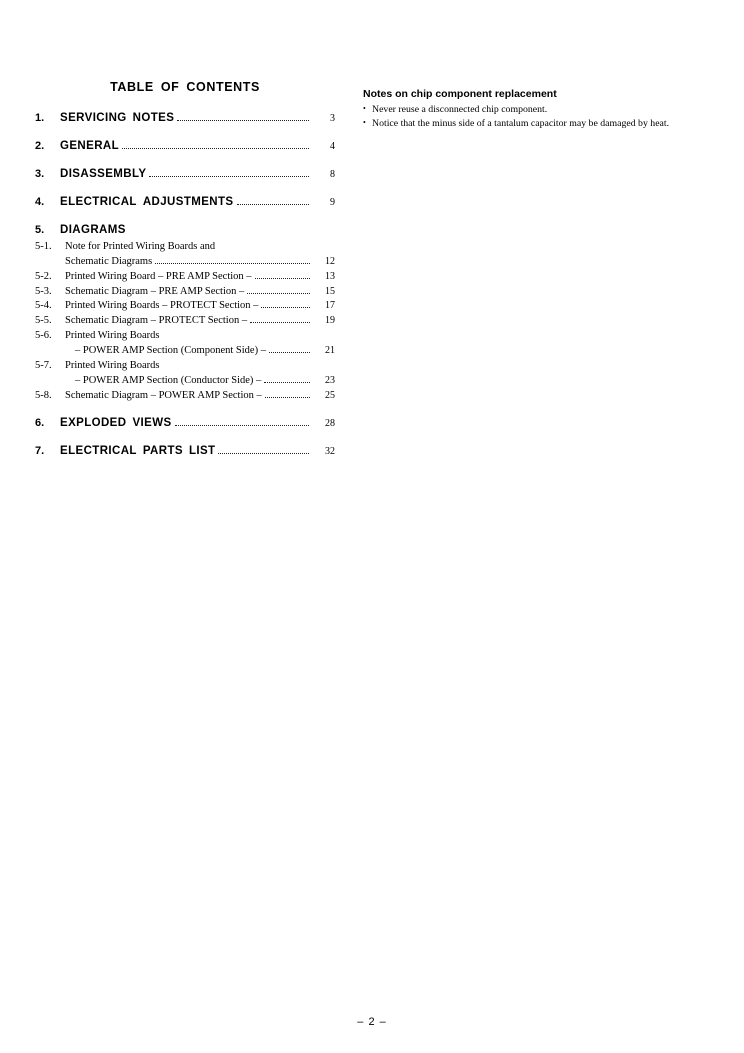 The width and height of the screenshot is (744, 1053). Describe the element at coordinates (185, 423) in the screenshot. I see `toc-entry-exploded-views: 6. EXPLODED VIEWS 28` at that location.